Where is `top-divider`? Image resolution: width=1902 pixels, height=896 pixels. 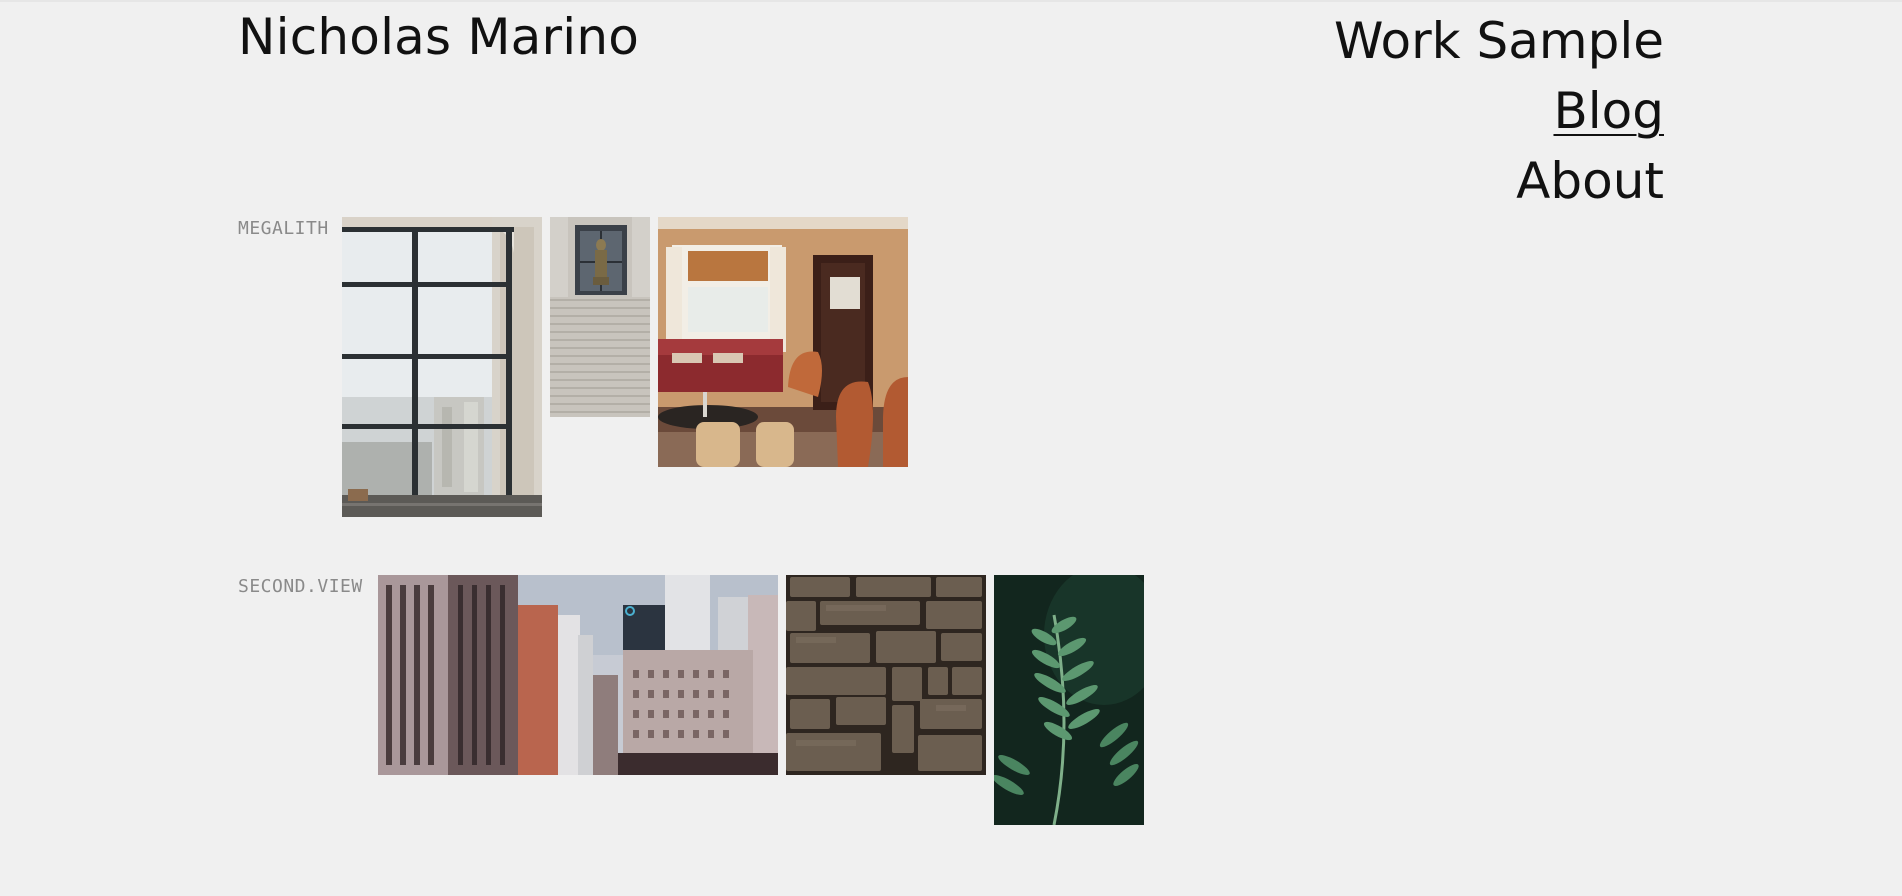
top-divider is located at coordinates (951, 1).